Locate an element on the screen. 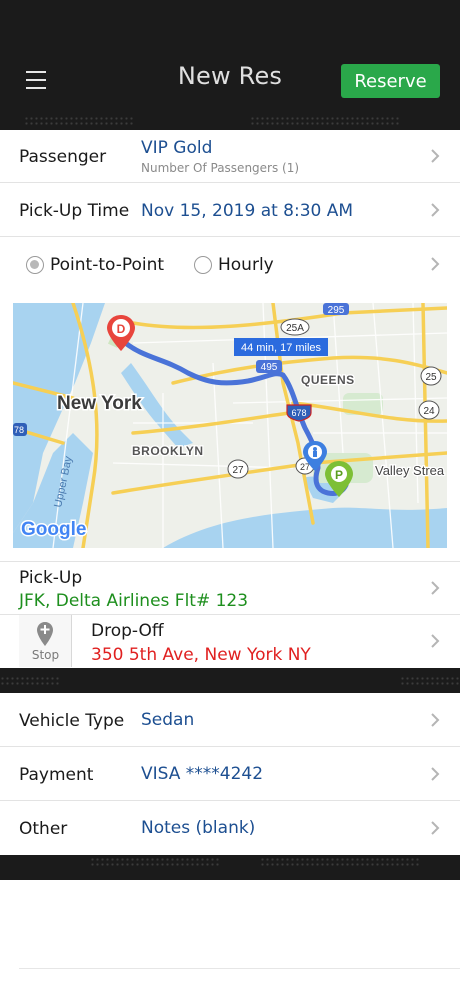  highway-shield: 78 is located at coordinates (20, 429).